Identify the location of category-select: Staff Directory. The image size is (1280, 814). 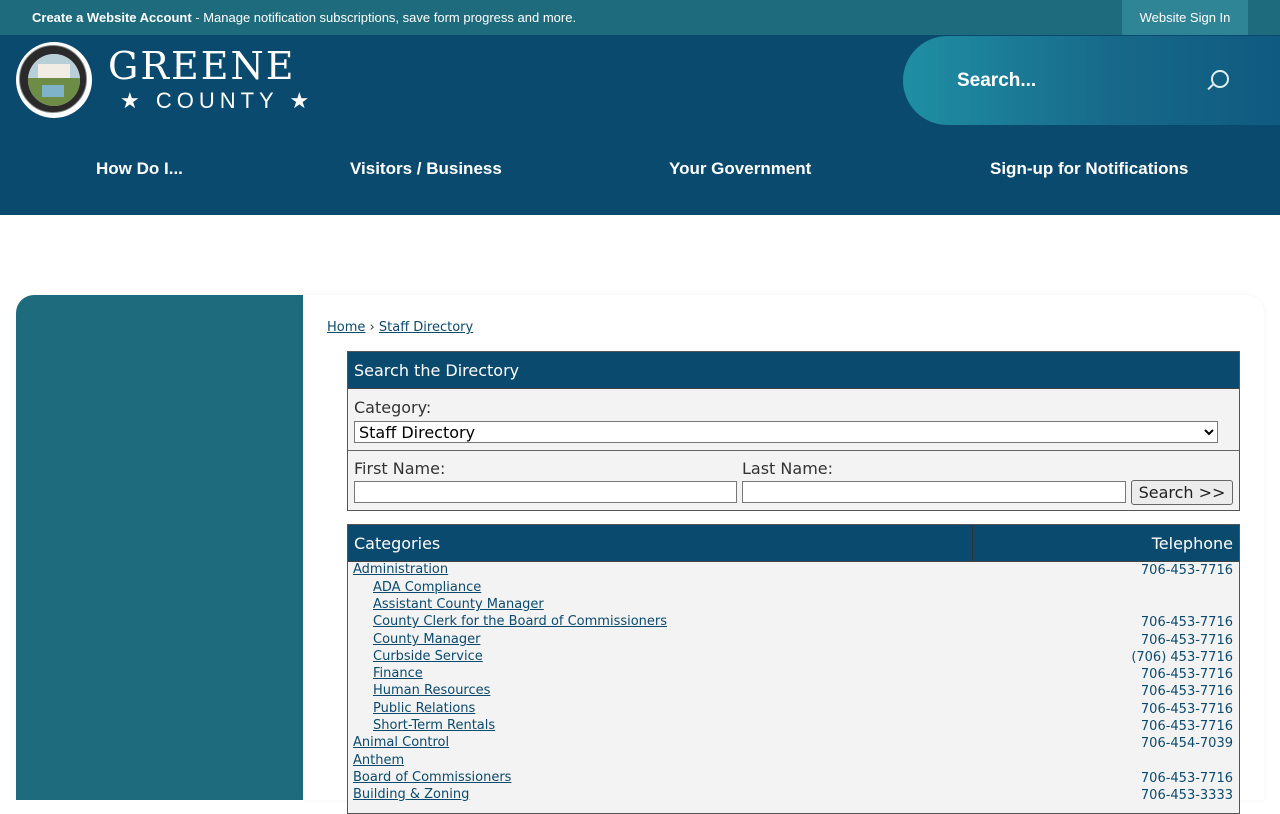
(786, 432).